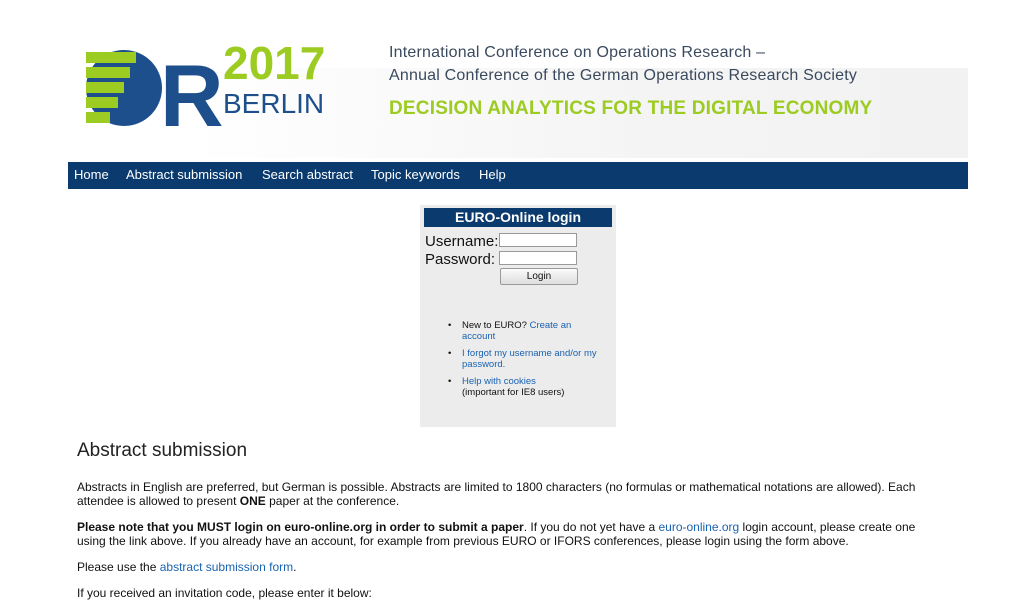  What do you see at coordinates (539, 276) in the screenshot?
I see `login-button: Login` at bounding box center [539, 276].